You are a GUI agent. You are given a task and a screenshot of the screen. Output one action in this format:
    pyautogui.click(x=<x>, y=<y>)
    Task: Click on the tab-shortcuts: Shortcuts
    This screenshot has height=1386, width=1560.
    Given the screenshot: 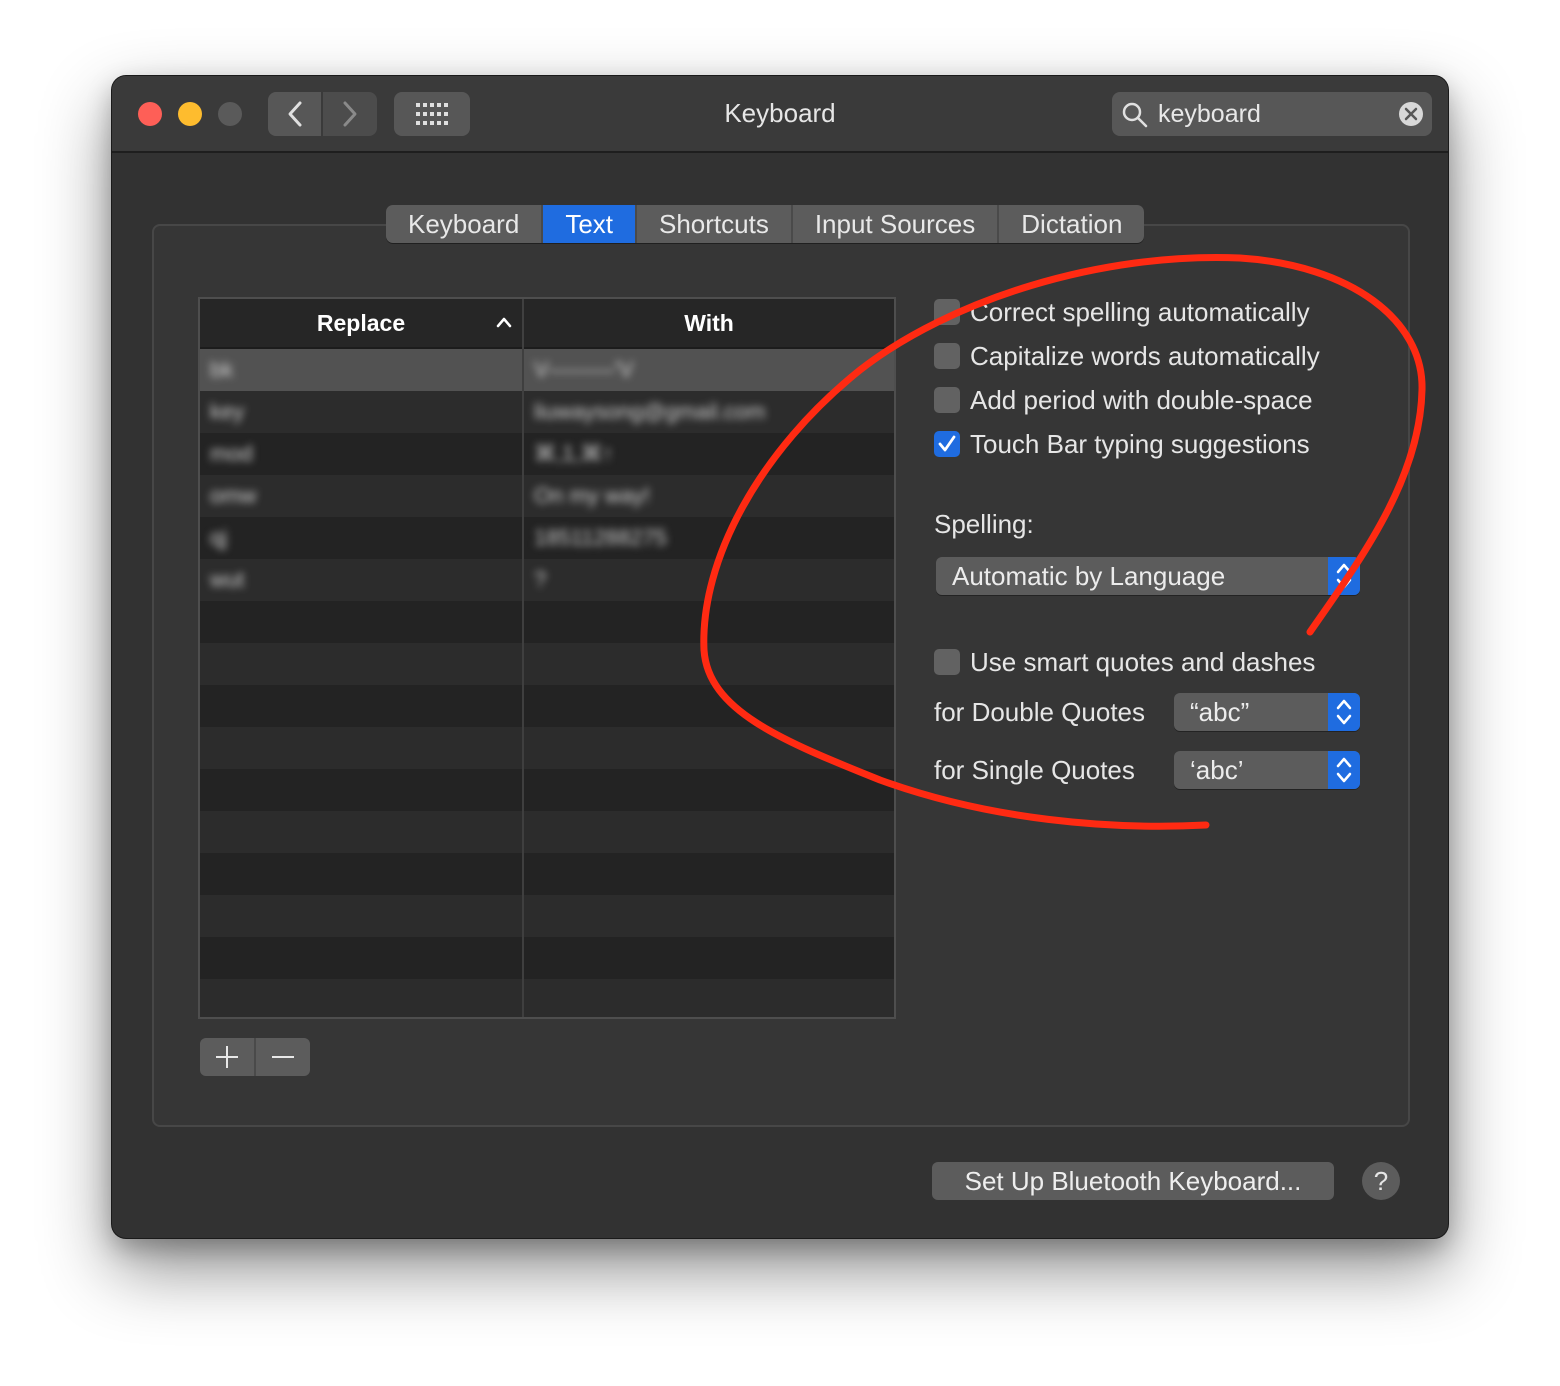 What is the action you would take?
    pyautogui.click(x=715, y=224)
    